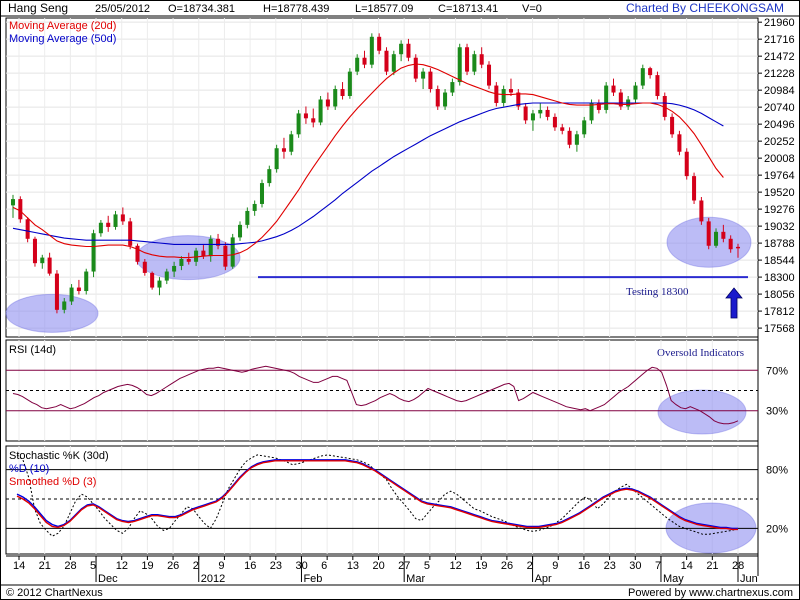 The width and height of the screenshot is (800, 600). Describe the element at coordinates (70, 566) in the screenshot. I see `date-tick-label: 28` at that location.